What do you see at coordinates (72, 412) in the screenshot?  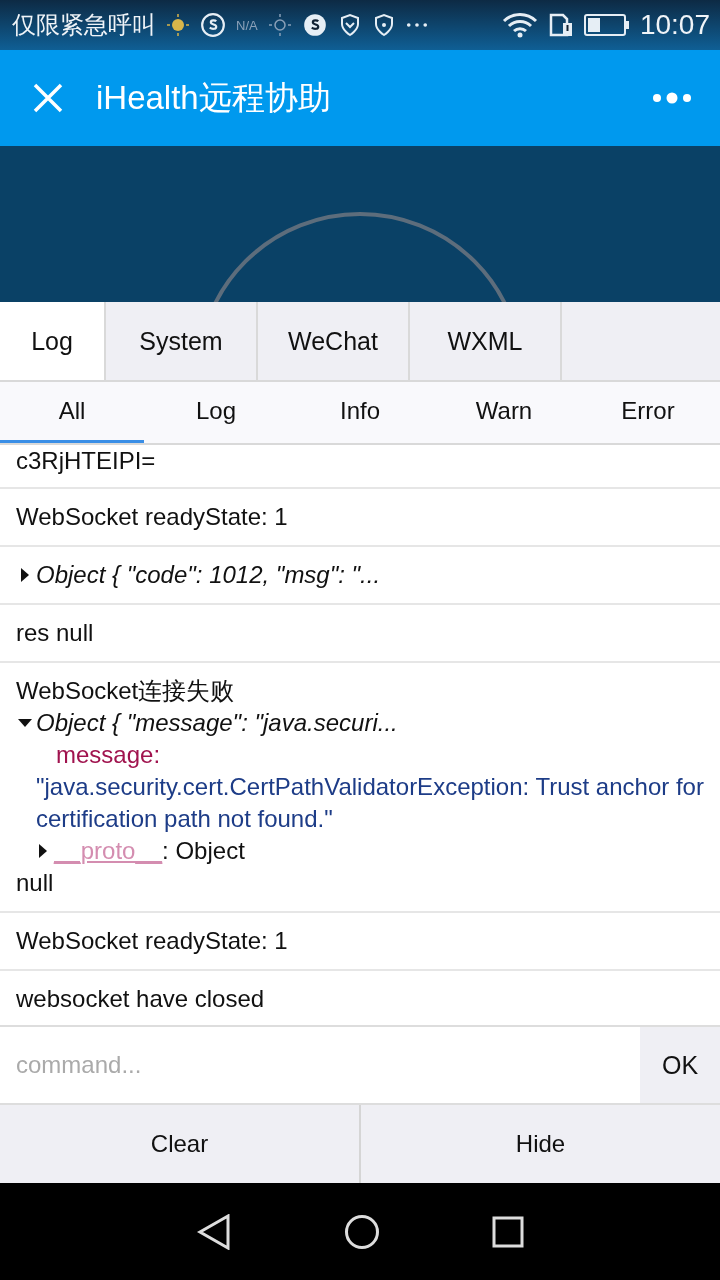 I see `filter-tab: All` at bounding box center [72, 412].